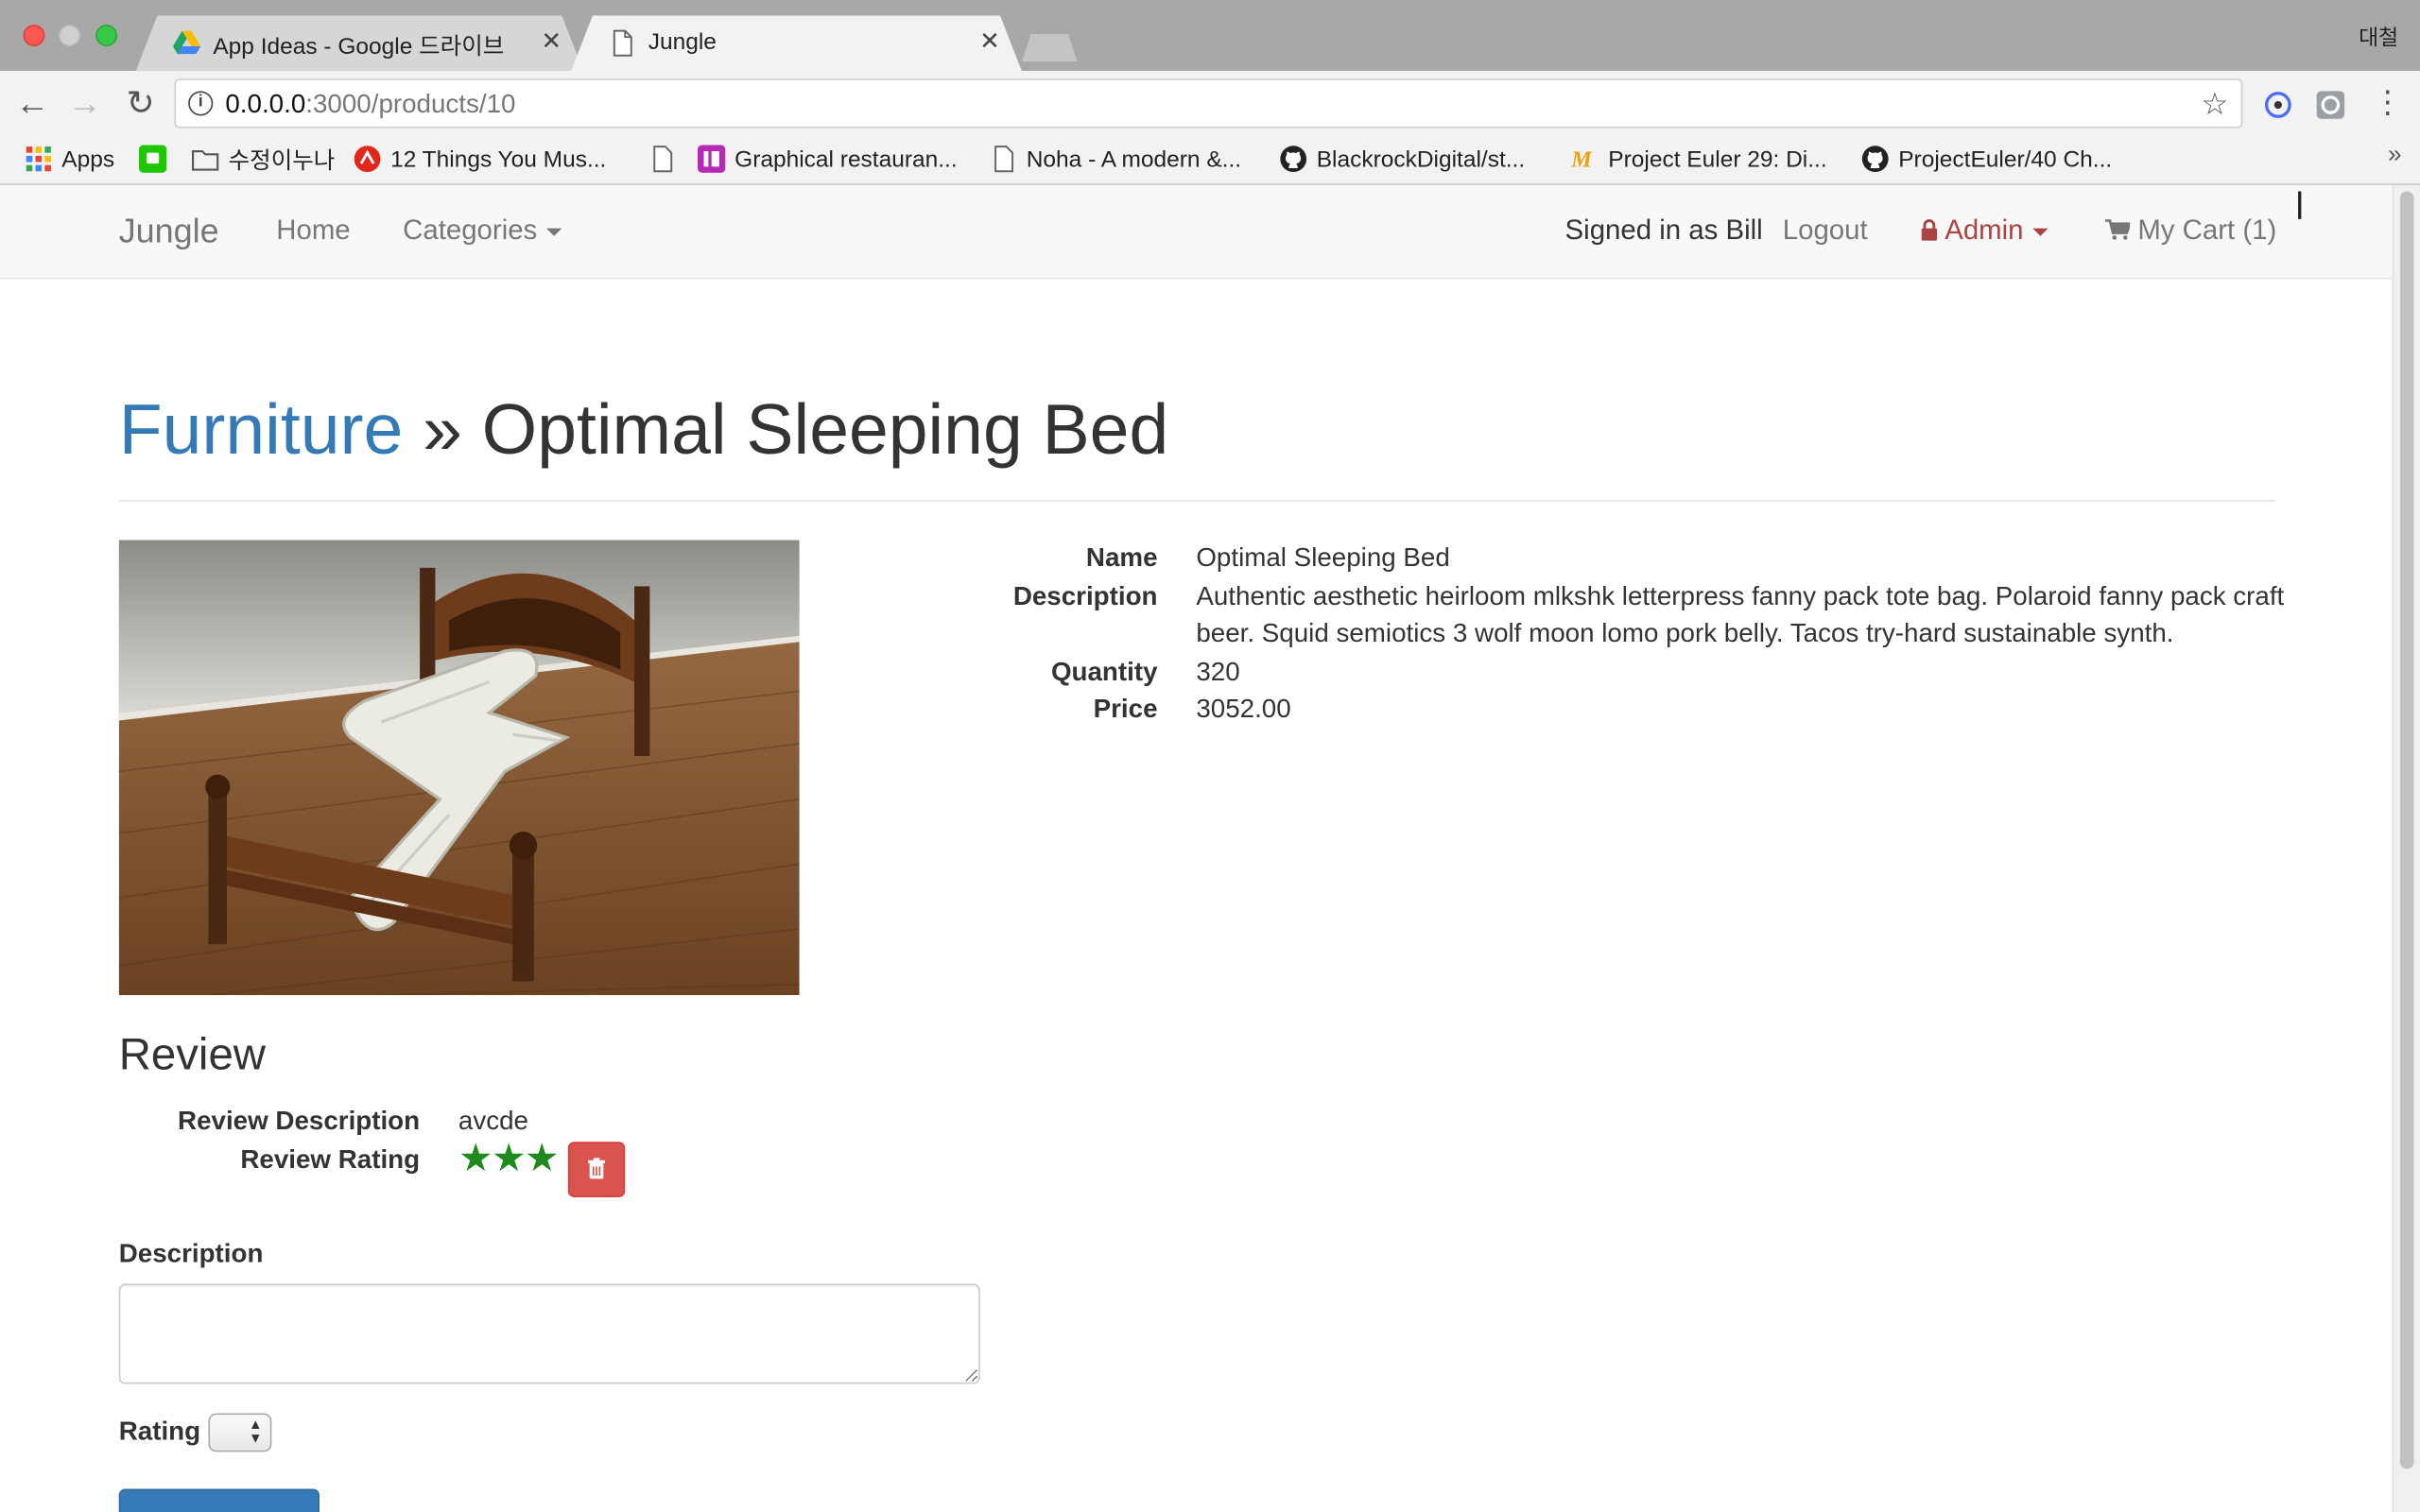  Describe the element at coordinates (459, 768) in the screenshot. I see `product-image` at that location.